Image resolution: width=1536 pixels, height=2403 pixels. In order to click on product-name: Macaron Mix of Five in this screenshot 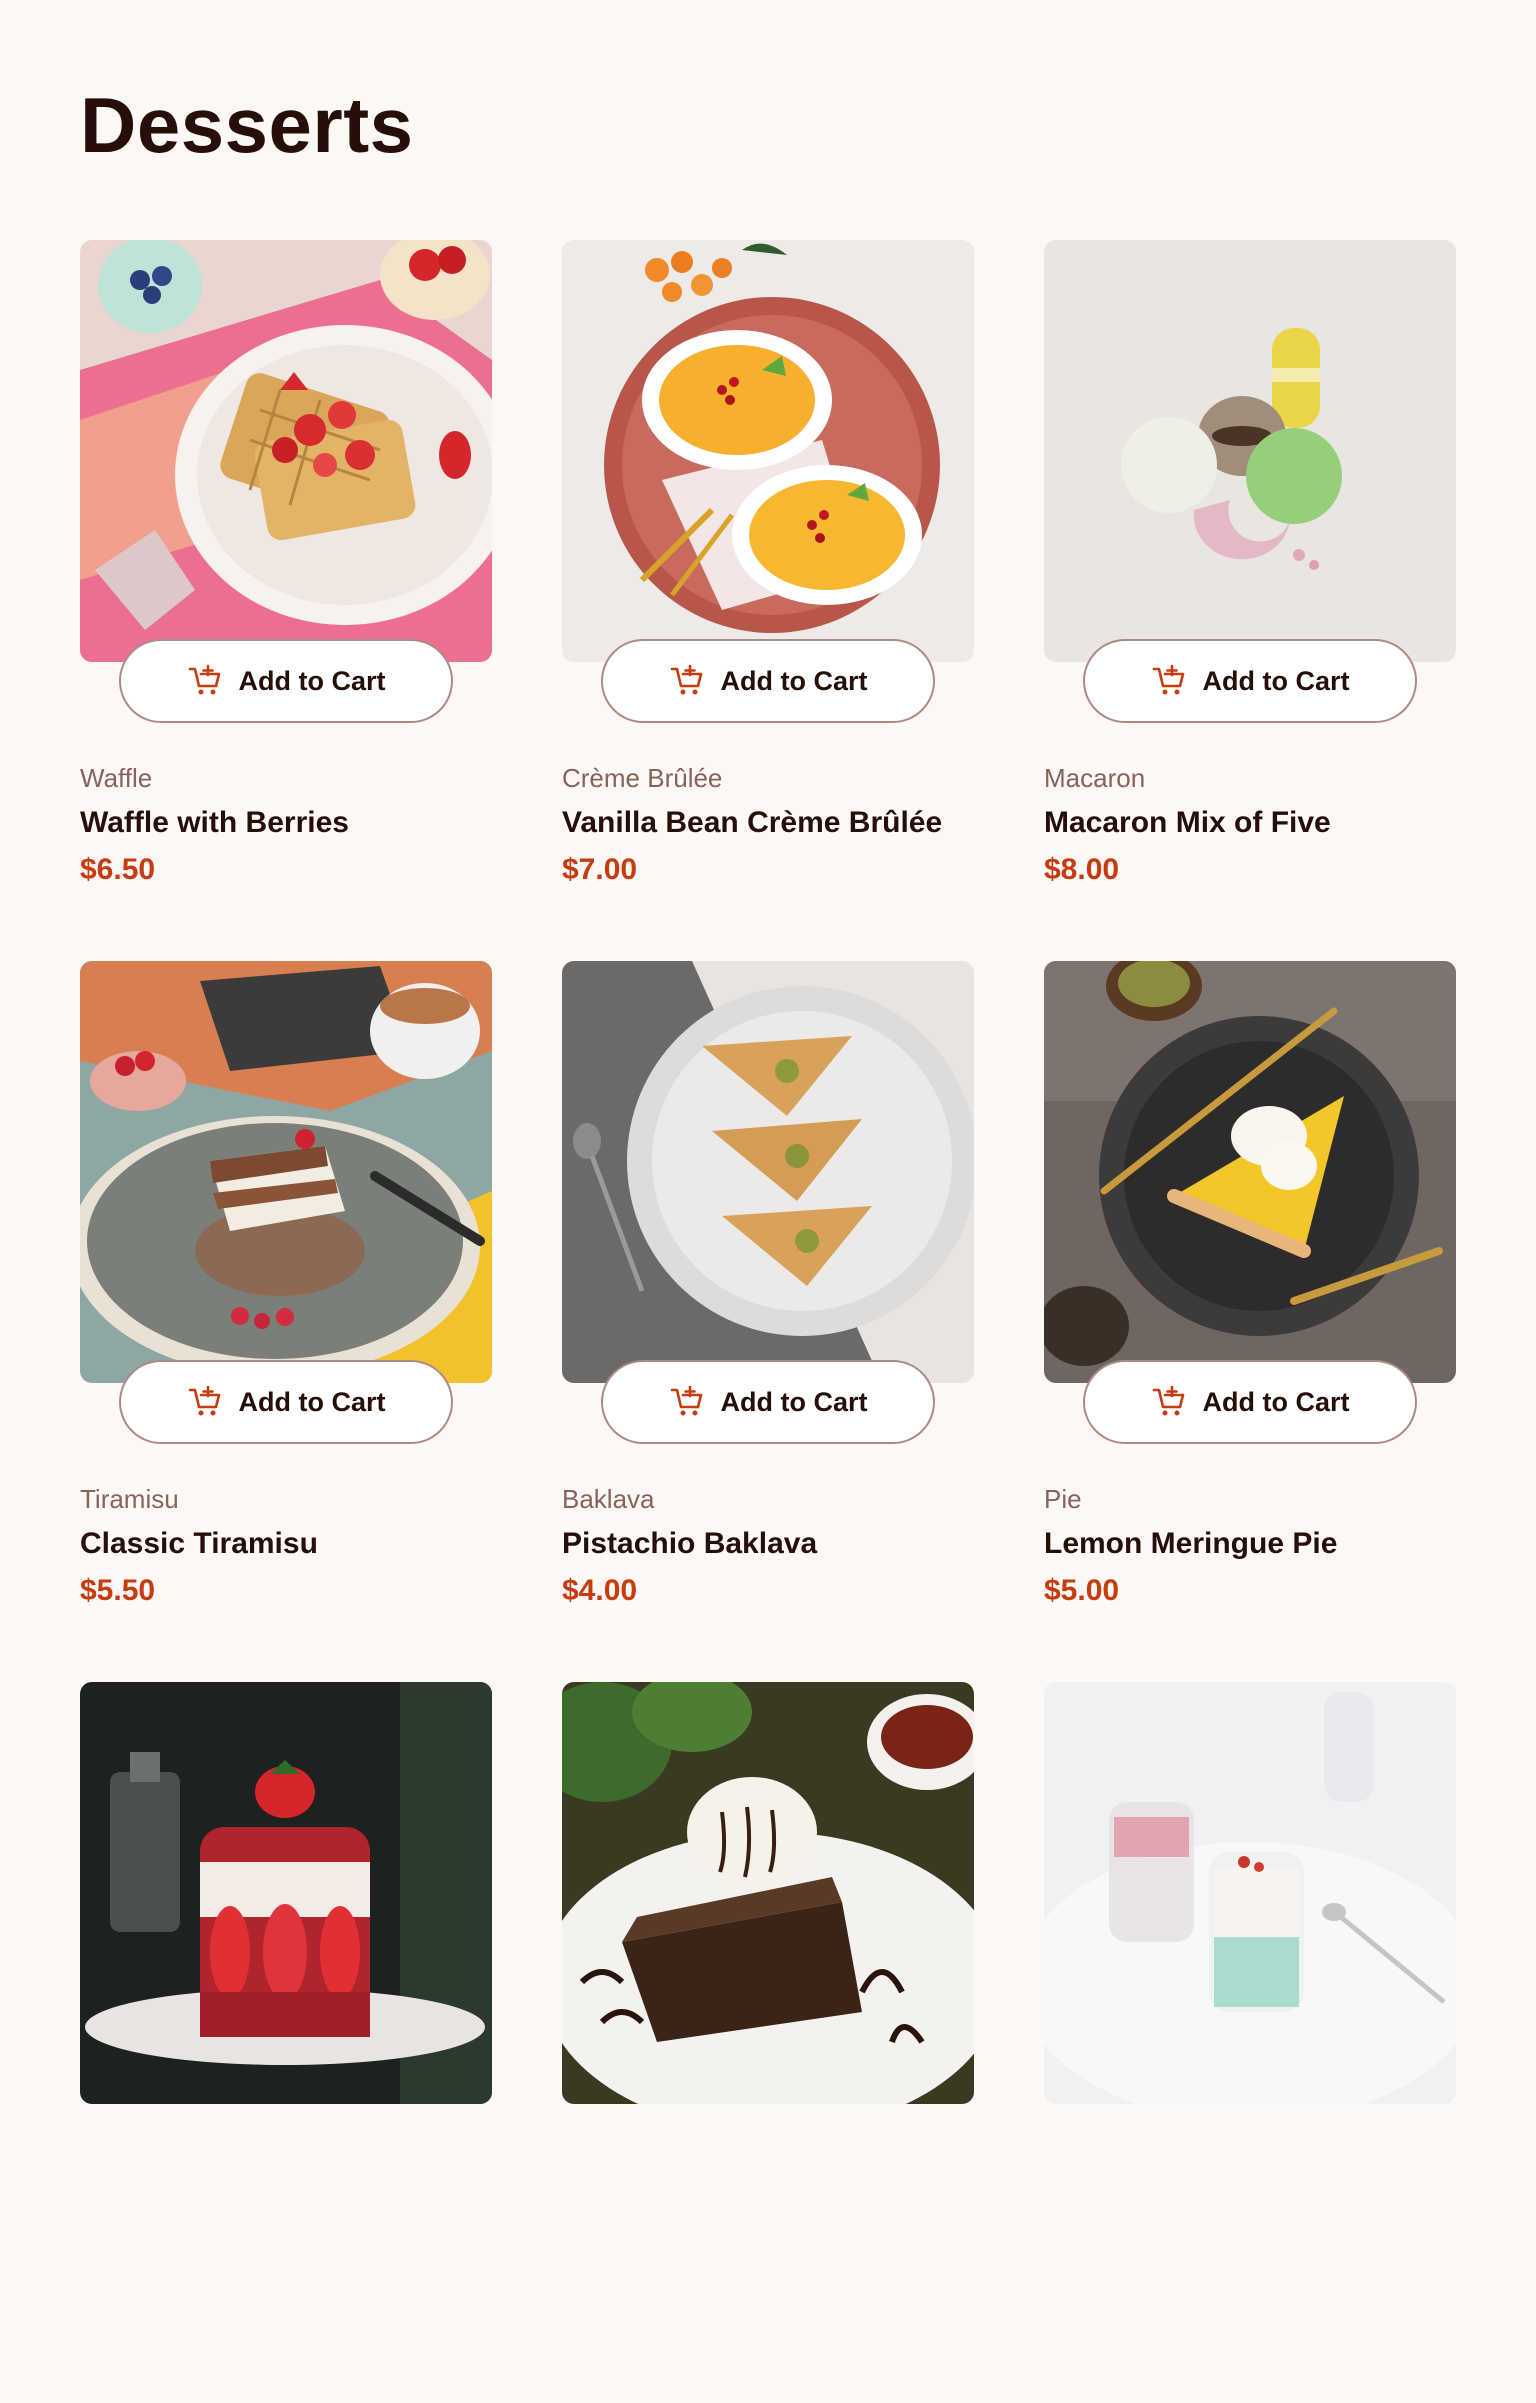, I will do `click(1187, 822)`.